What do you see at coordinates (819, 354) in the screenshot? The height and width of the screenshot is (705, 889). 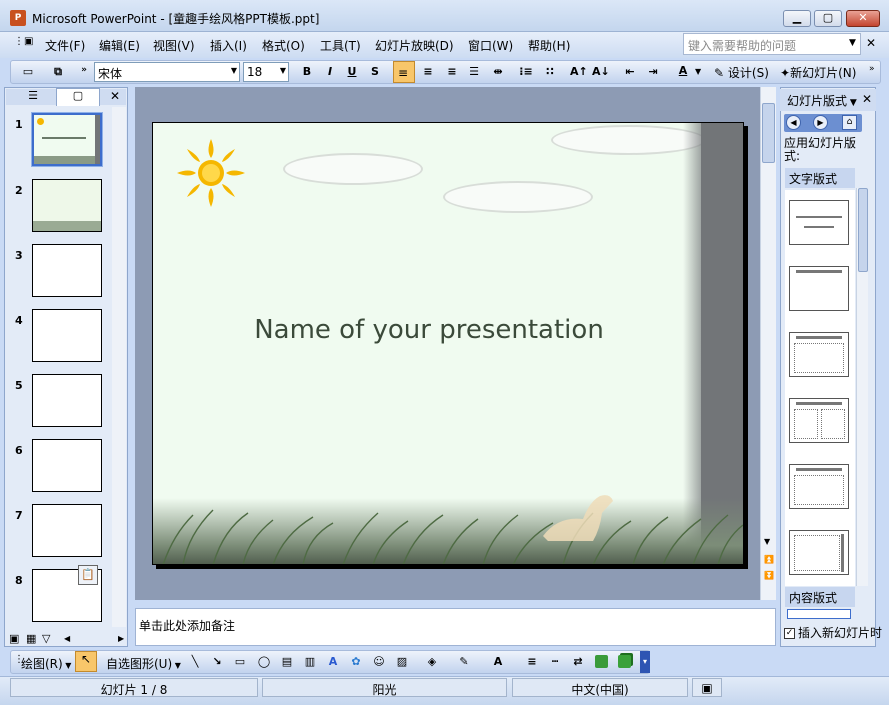 I see `layout-title-and-text` at bounding box center [819, 354].